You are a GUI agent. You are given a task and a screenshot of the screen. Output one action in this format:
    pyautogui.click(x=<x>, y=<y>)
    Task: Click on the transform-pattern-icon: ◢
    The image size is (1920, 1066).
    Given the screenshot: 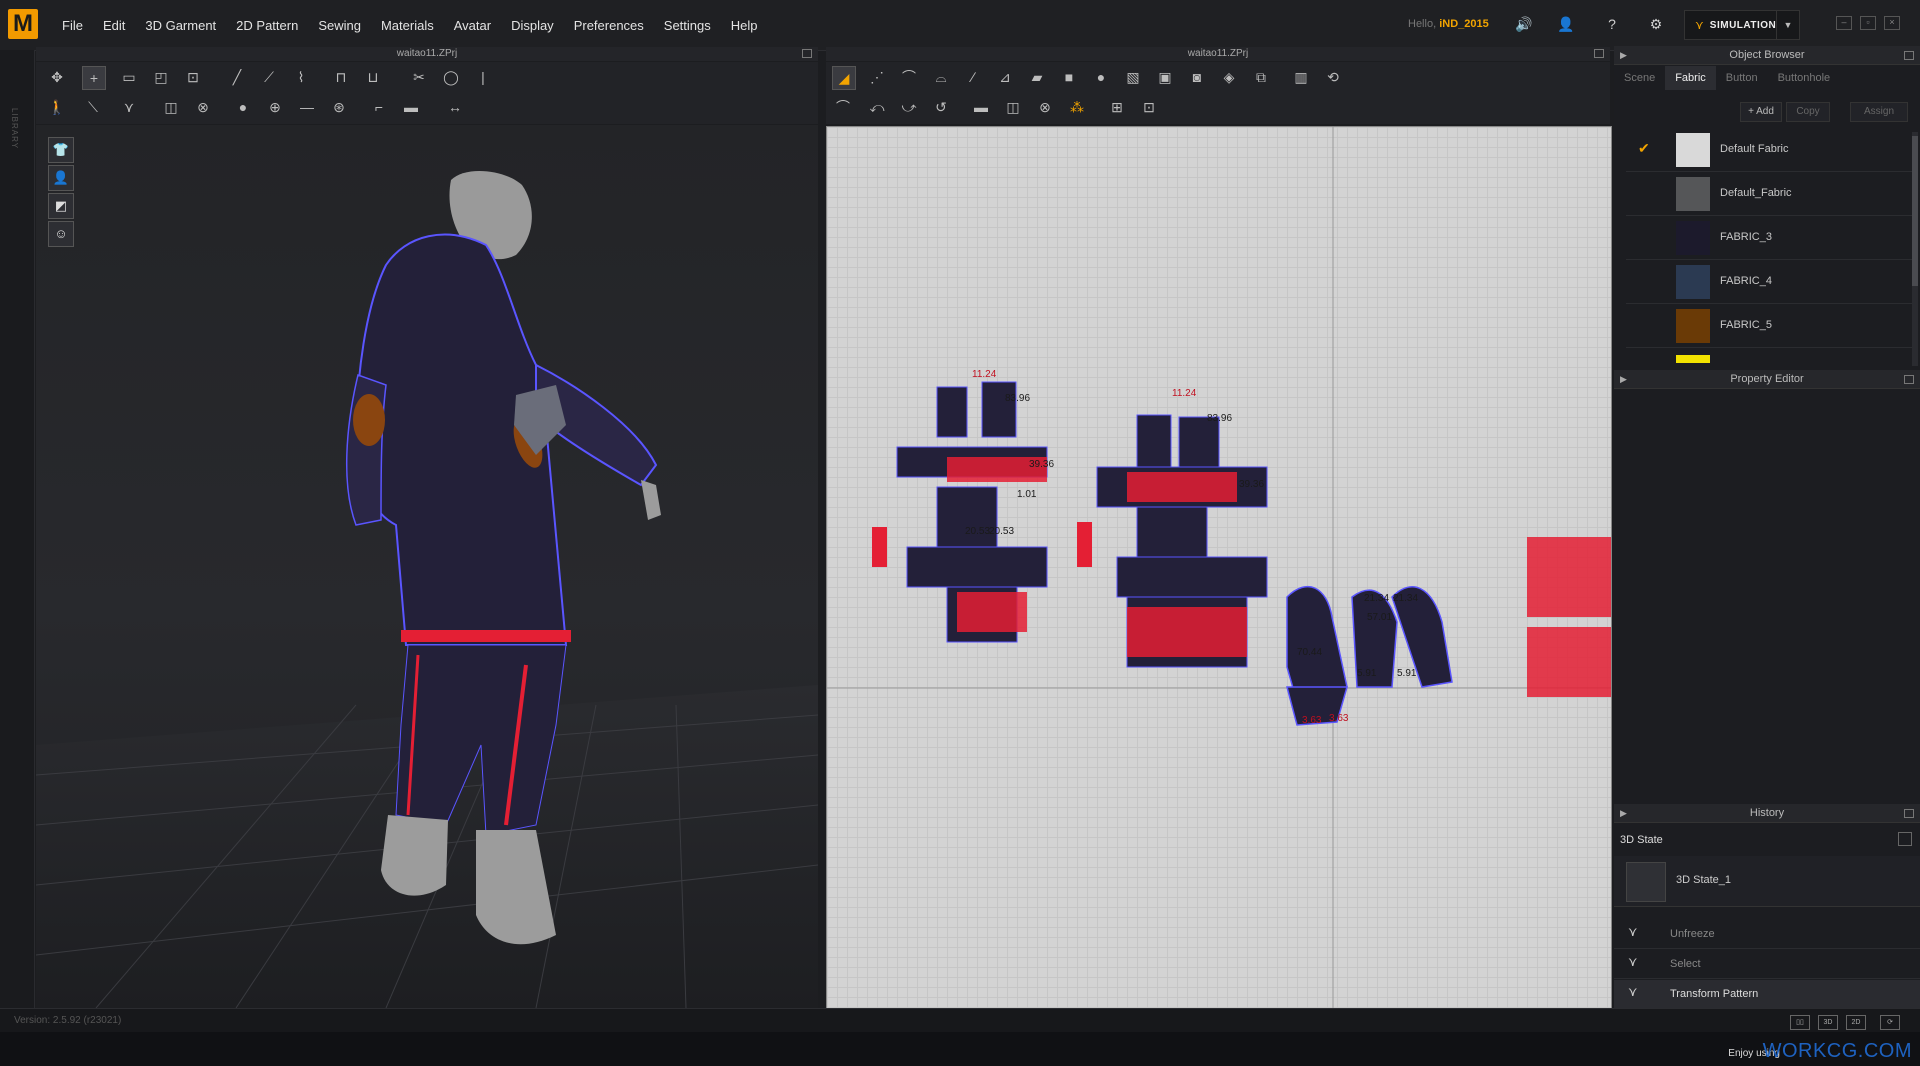 What is the action you would take?
    pyautogui.click(x=844, y=78)
    